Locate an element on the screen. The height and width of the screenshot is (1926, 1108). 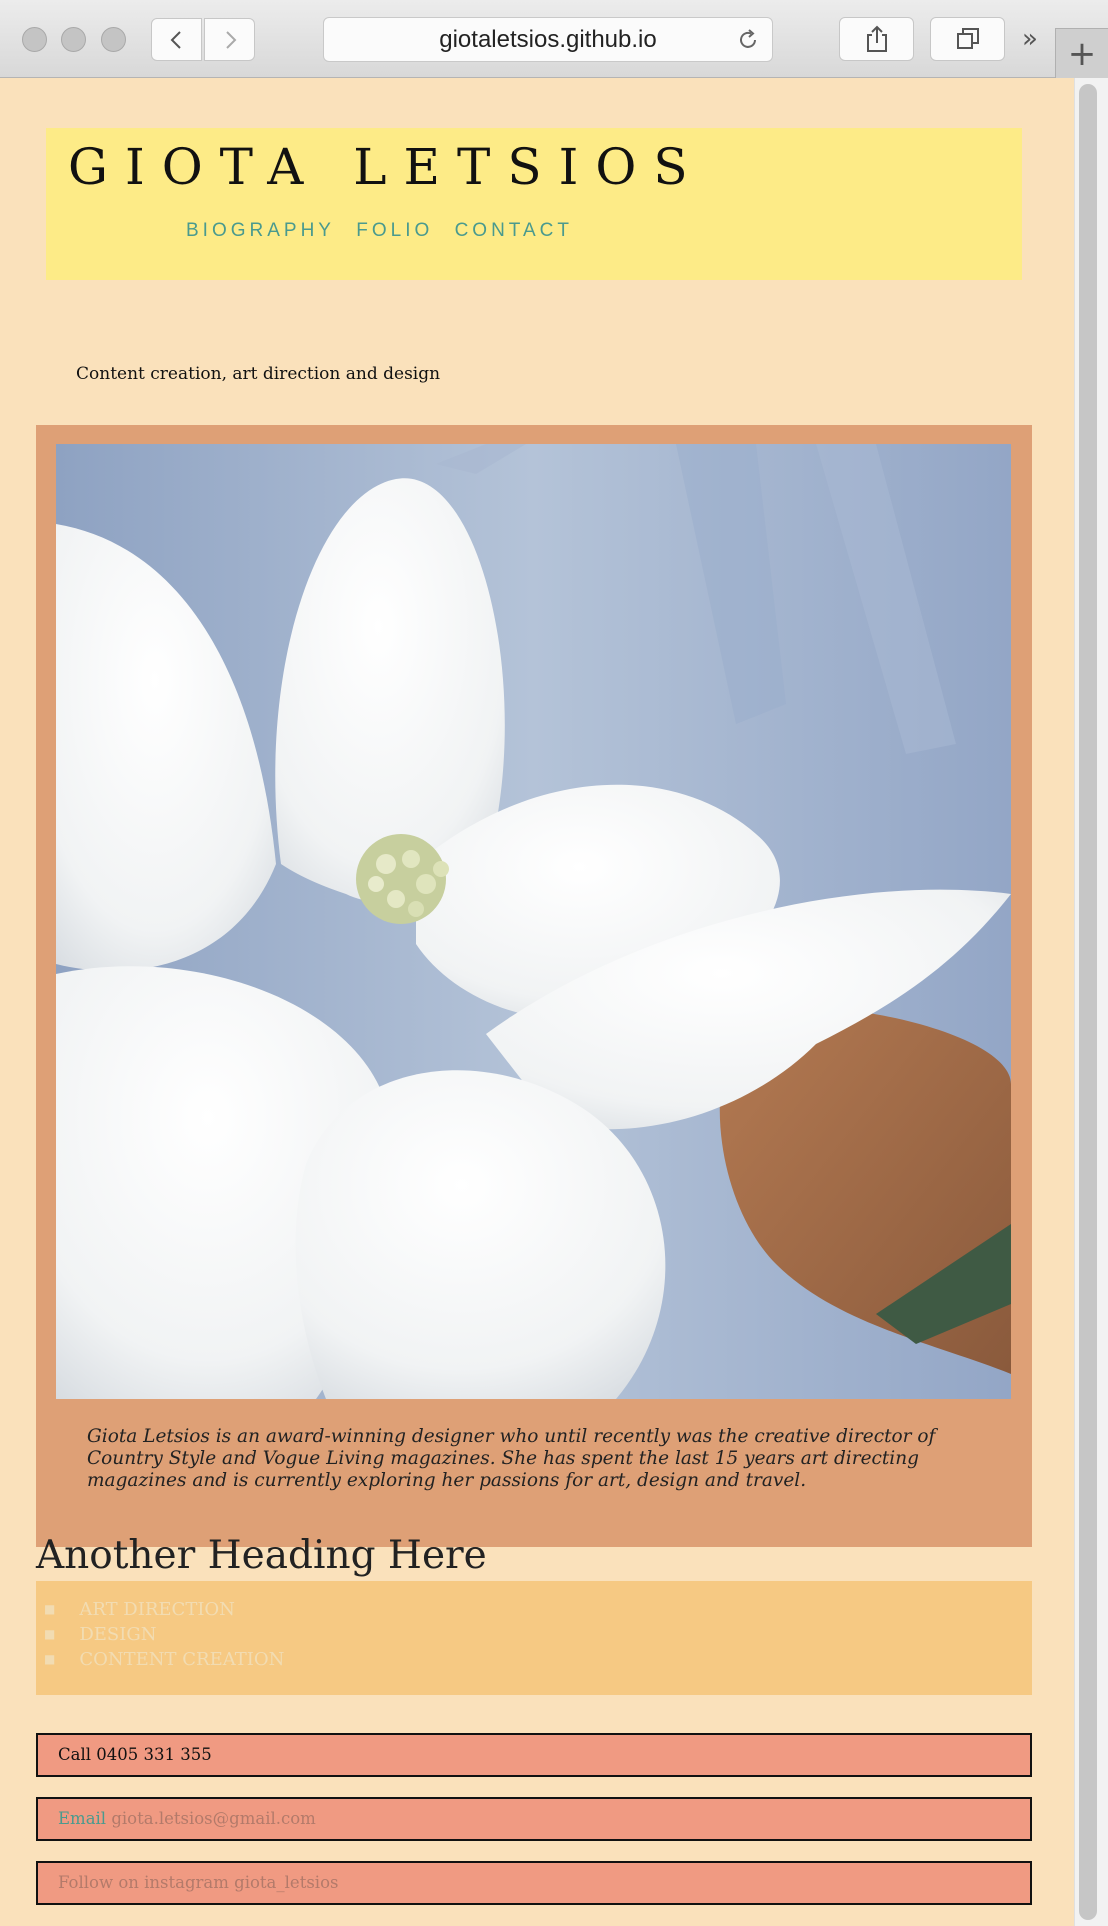
email-label: Email is located at coordinates (82, 1818).